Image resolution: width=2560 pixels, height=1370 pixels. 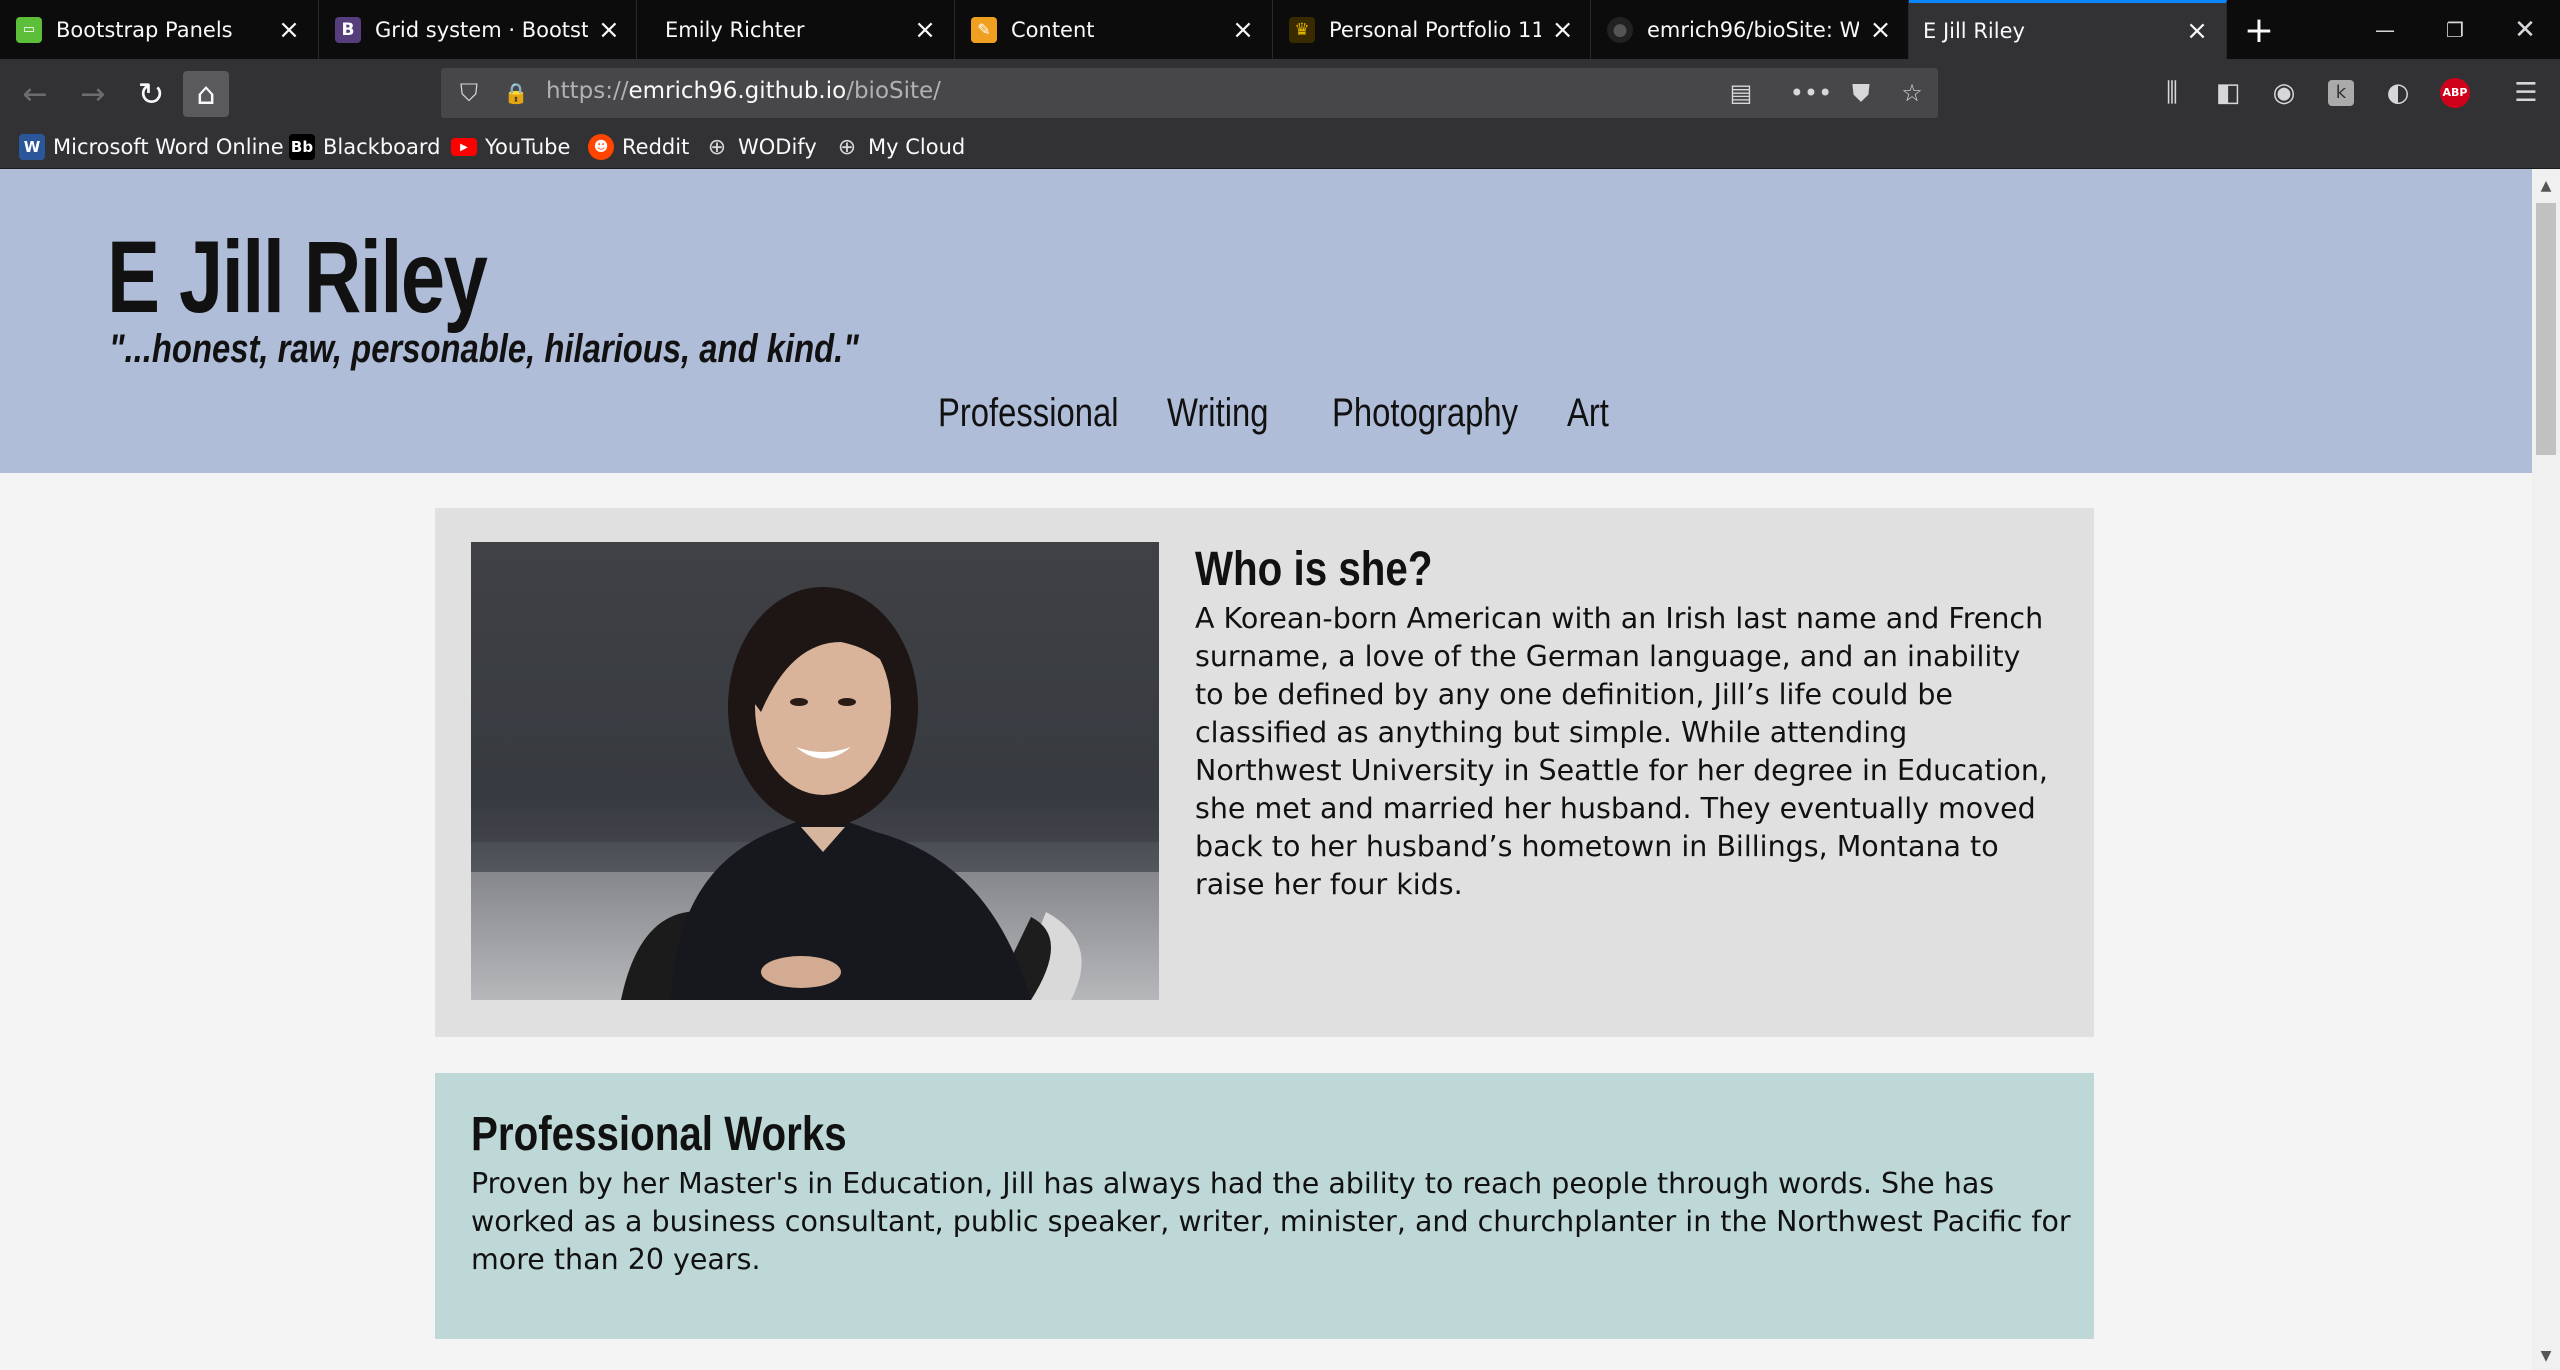 What do you see at coordinates (2228, 93) in the screenshot?
I see `sidebar-icon: ◧` at bounding box center [2228, 93].